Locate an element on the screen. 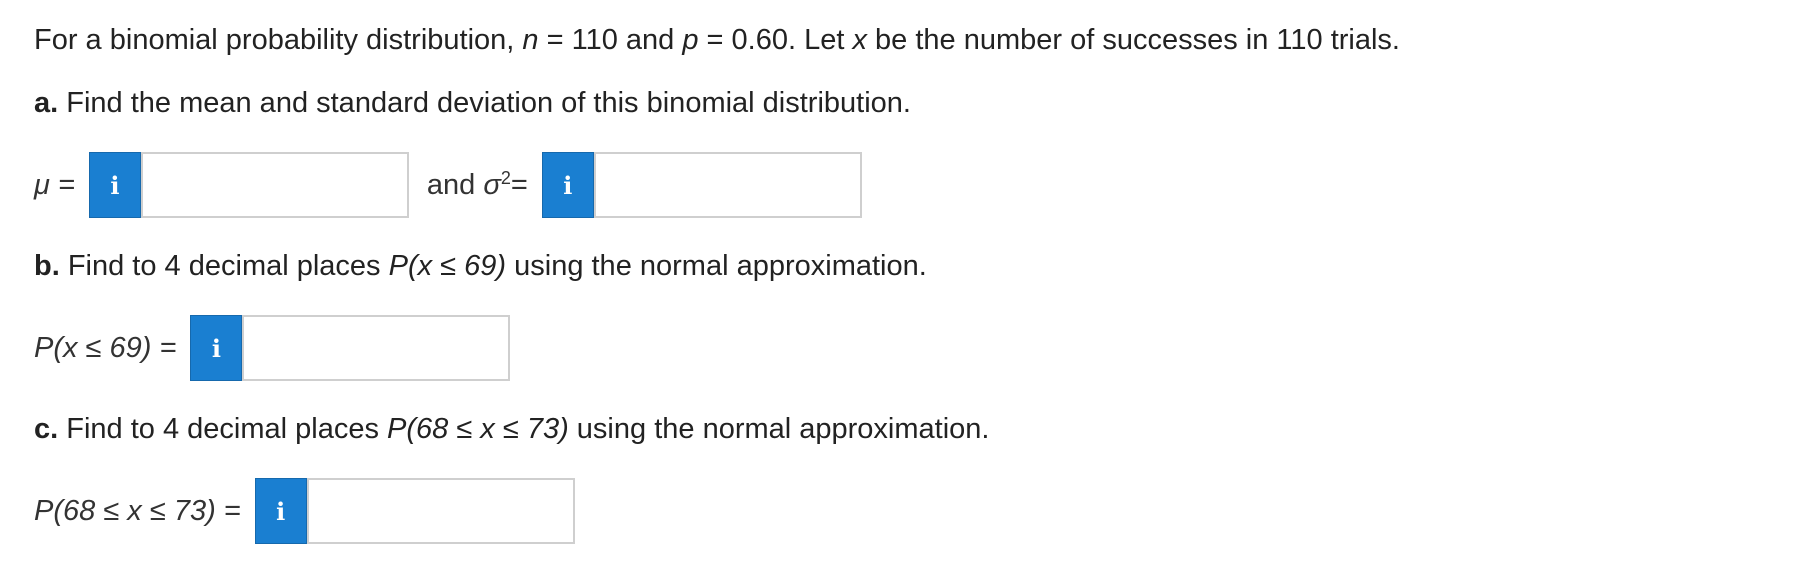 This screenshot has width=1810, height=574. mu-label: μ = is located at coordinates (54, 184).